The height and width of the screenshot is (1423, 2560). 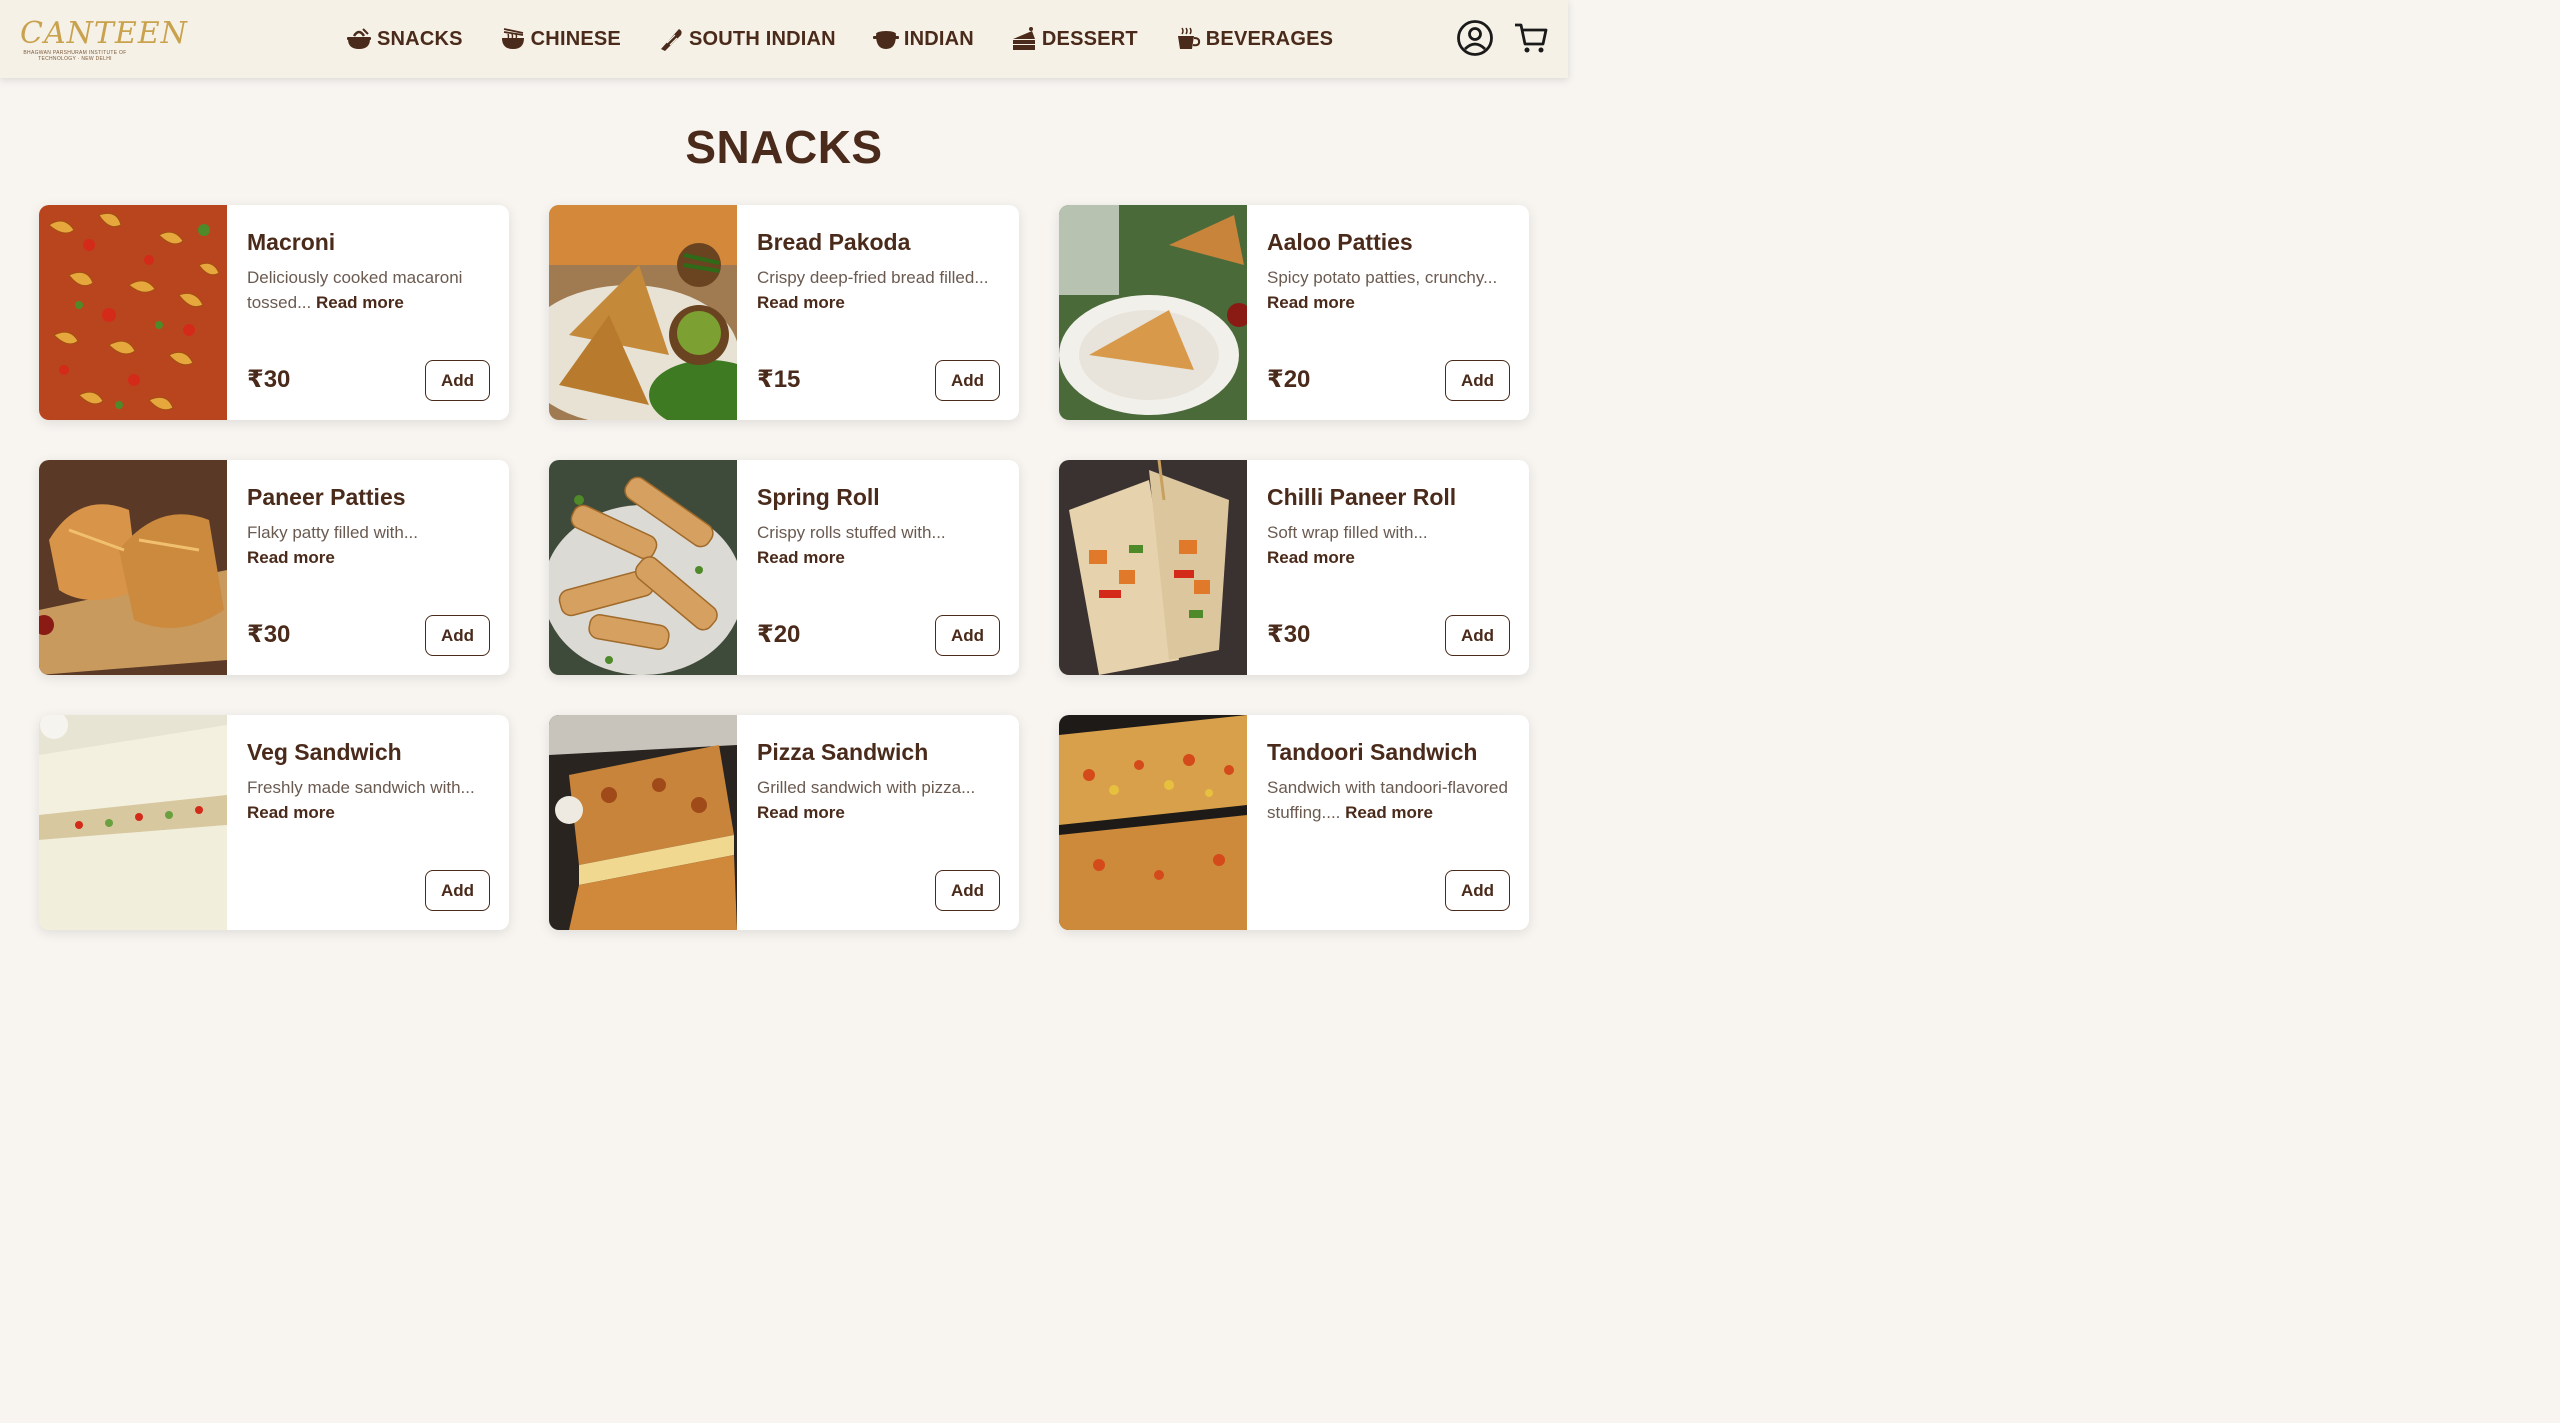 I want to click on dosa-icon, so click(x=671, y=40).